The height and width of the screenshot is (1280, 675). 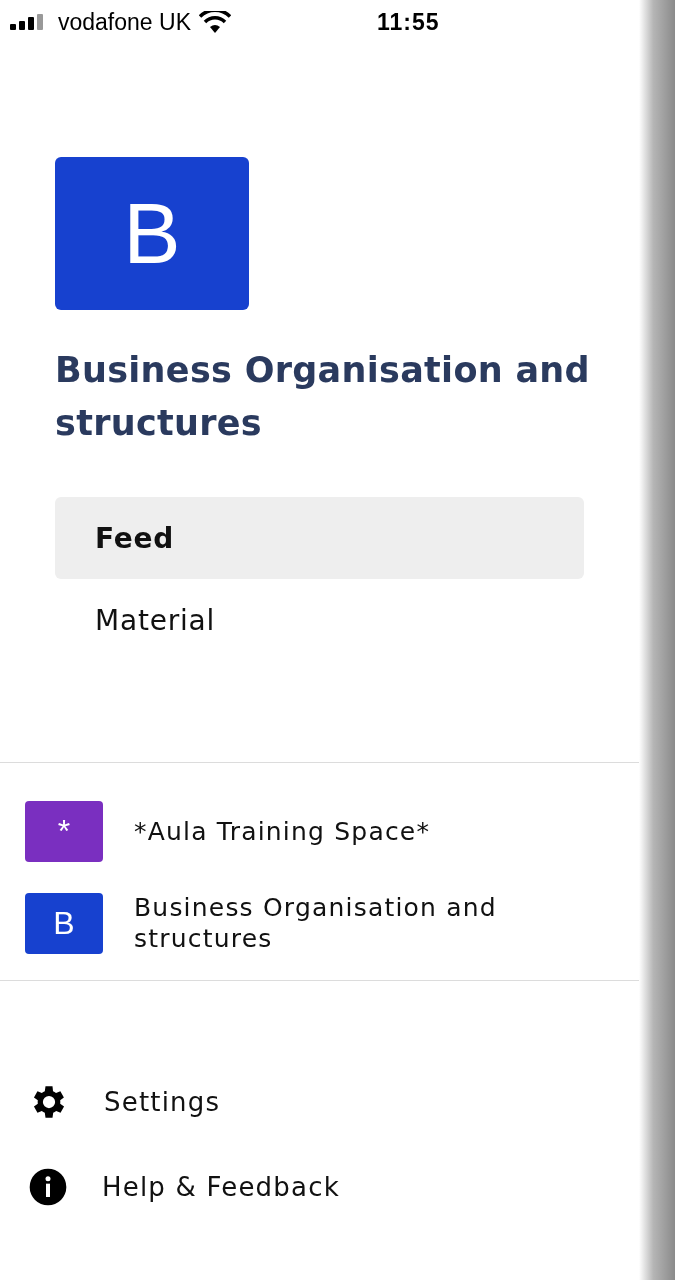 What do you see at coordinates (152, 233) in the screenshot?
I see `course-logo: B` at bounding box center [152, 233].